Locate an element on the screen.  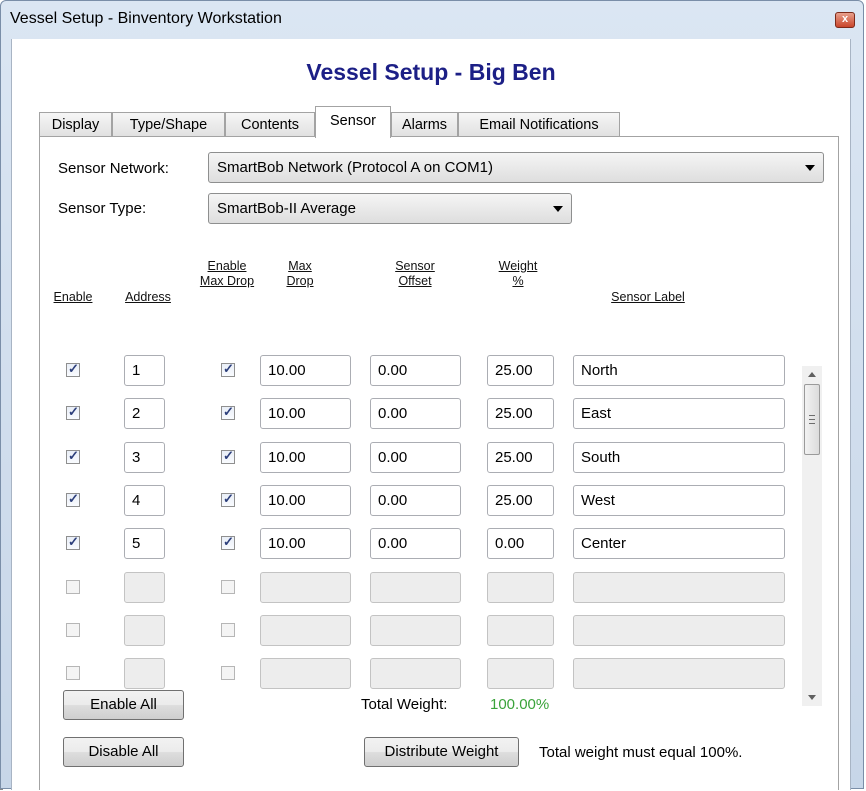
address-field: 4 is located at coordinates (144, 500).